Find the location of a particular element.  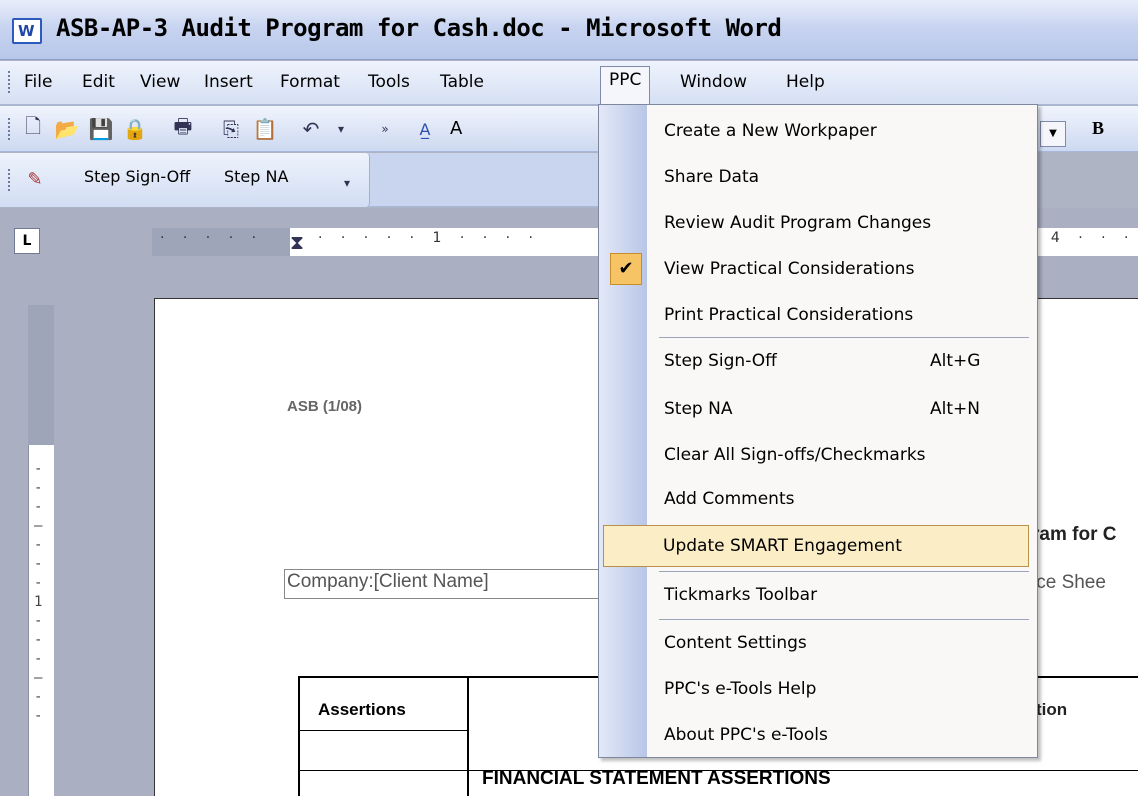

menu-window: Window is located at coordinates (713, 83).